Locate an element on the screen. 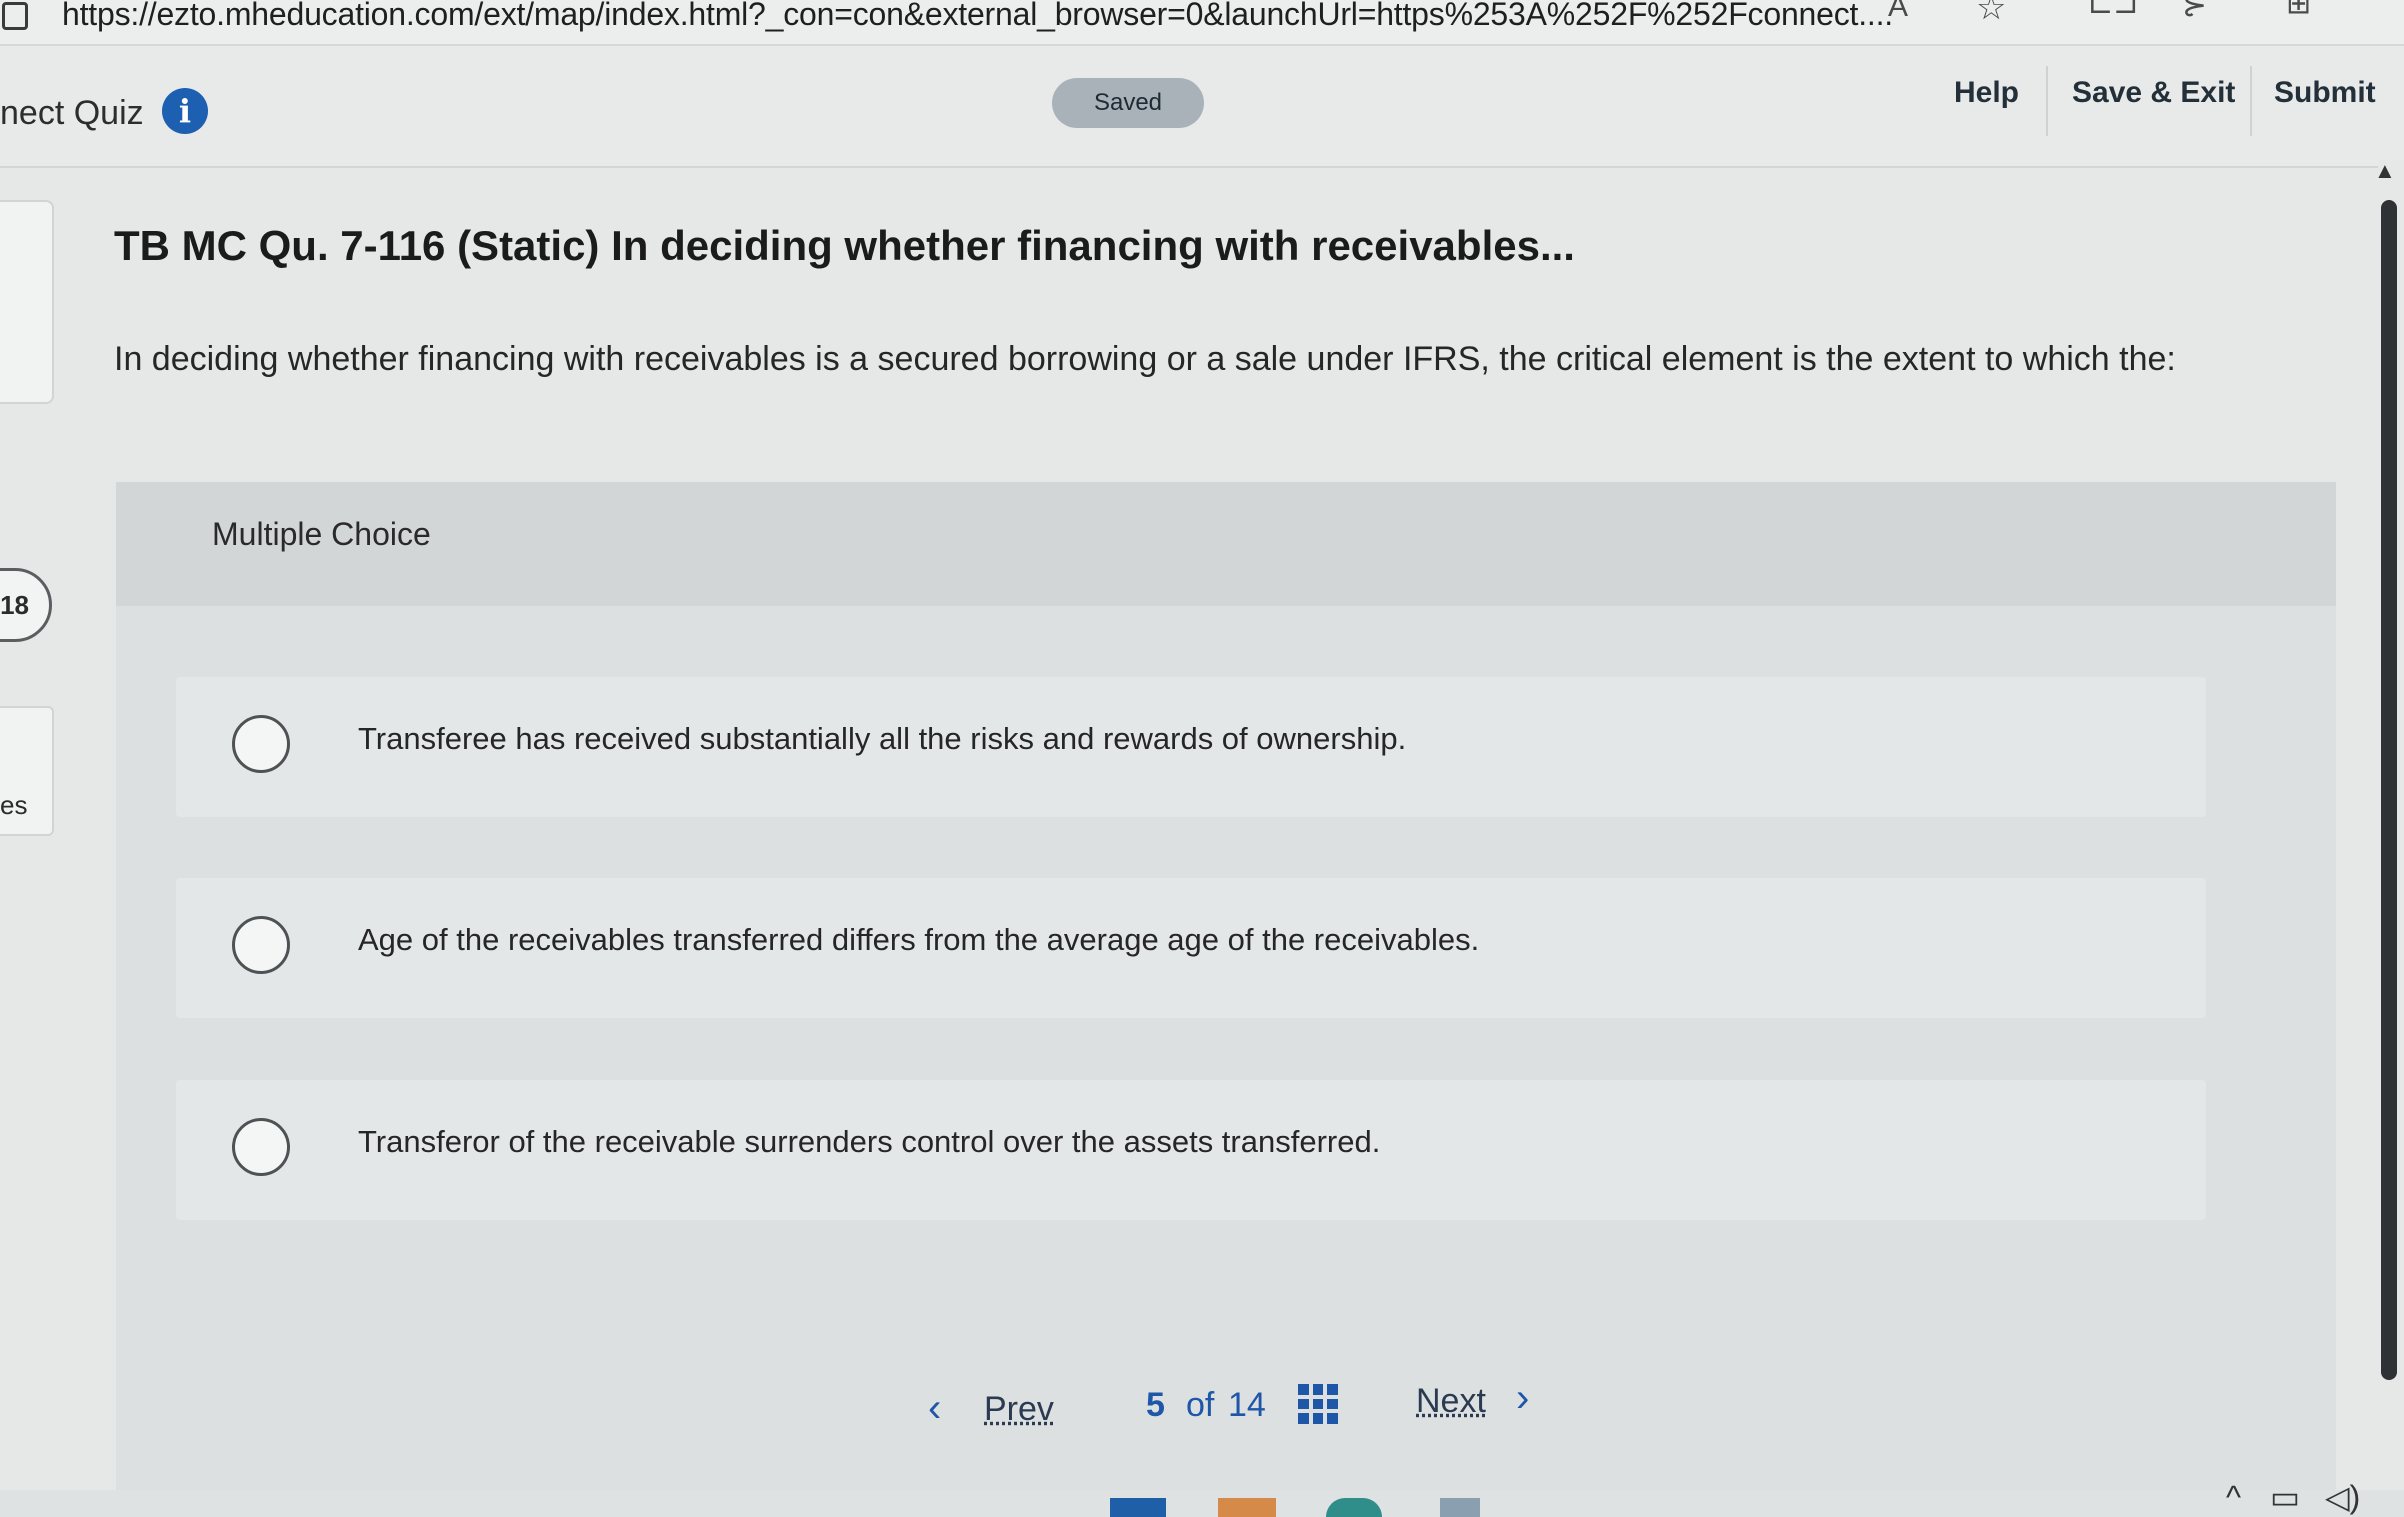  scrollbar-thumb is located at coordinates (2389, 790).